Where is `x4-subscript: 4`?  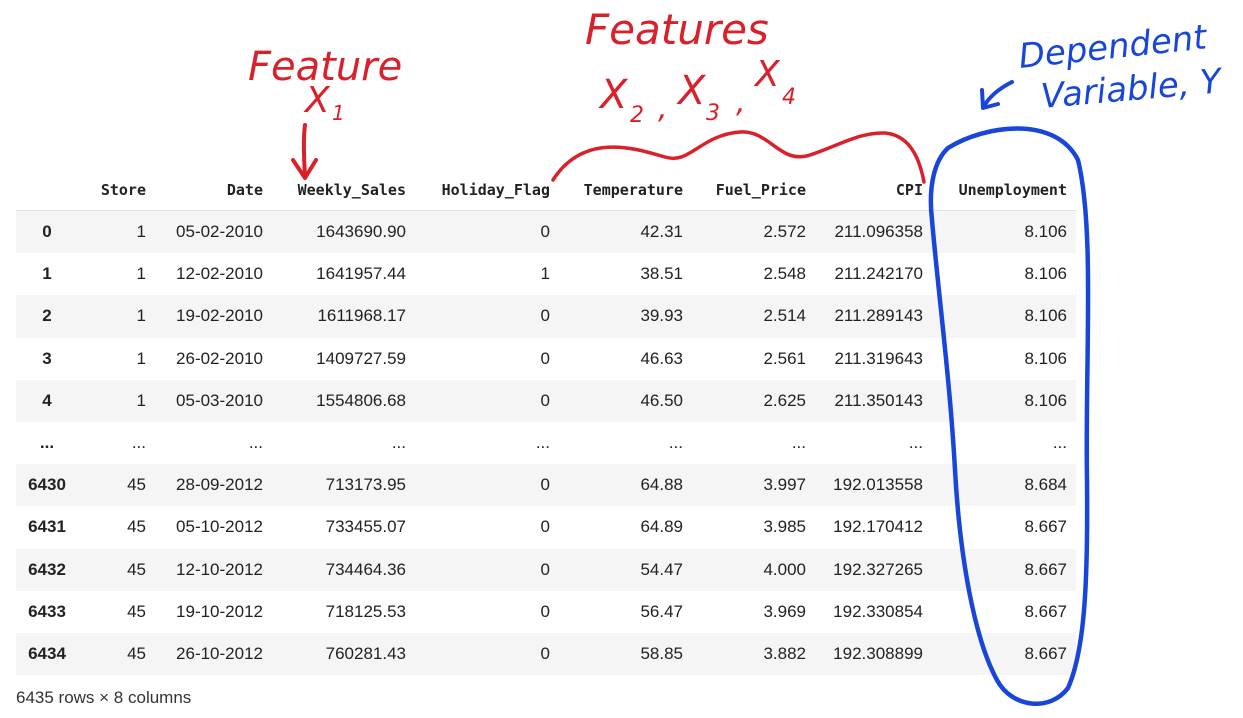
x4-subscript: 4 is located at coordinates (789, 97).